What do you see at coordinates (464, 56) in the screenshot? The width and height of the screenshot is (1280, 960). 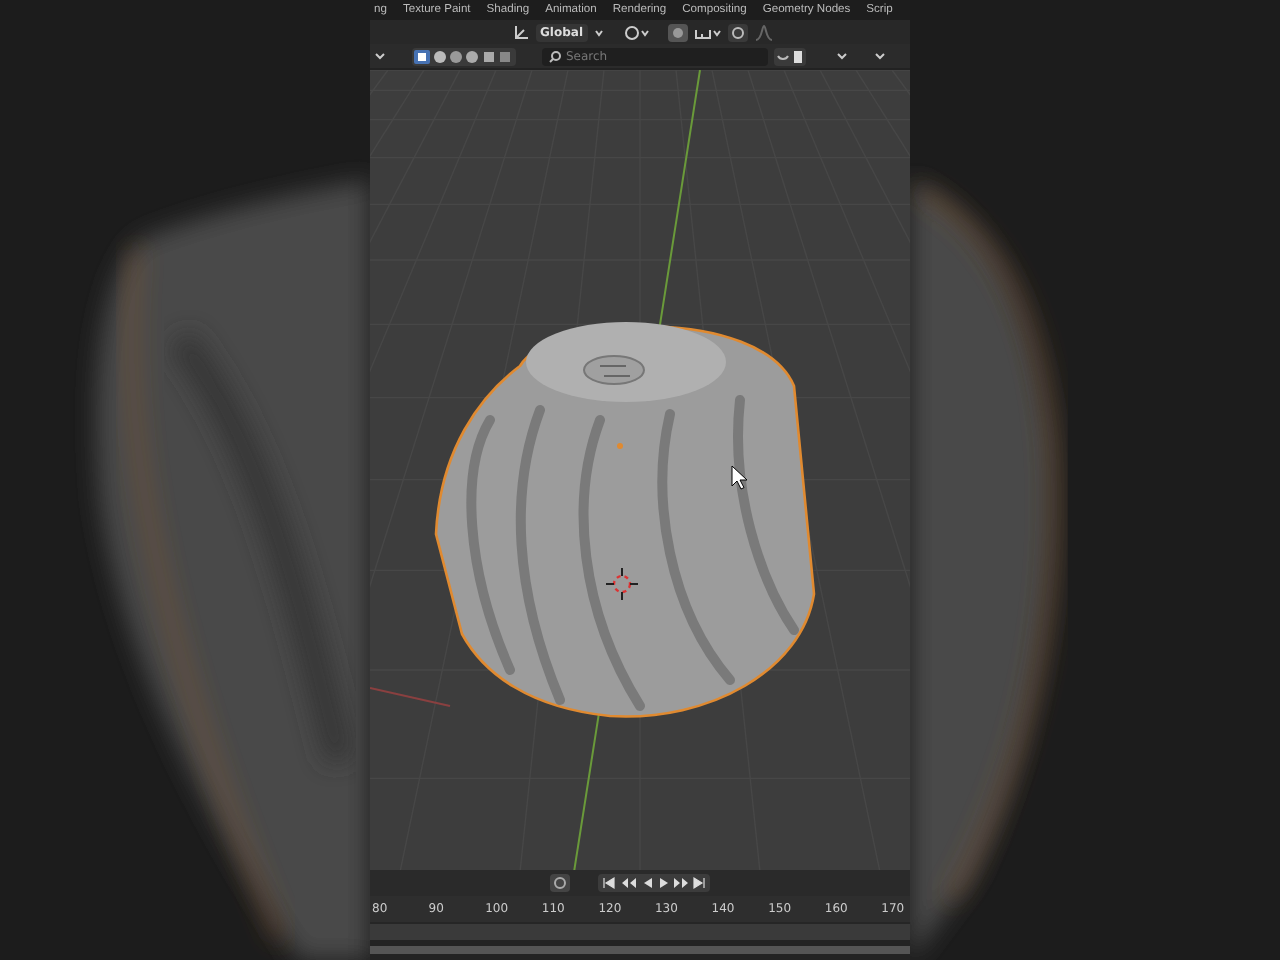 I see `shading-modes-icon` at bounding box center [464, 56].